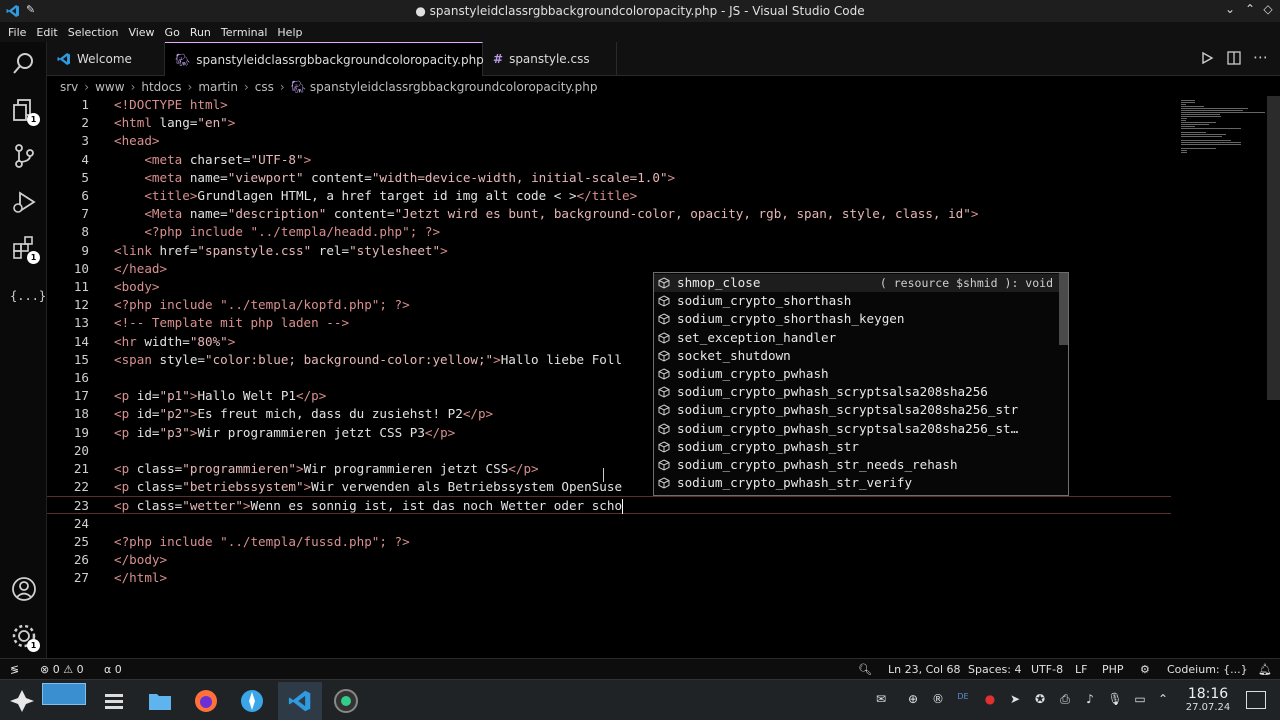 This screenshot has height=720, width=1280. Describe the element at coordinates (62, 669) in the screenshot. I see `problems-status: ⊗ 0 ⚠ 0` at that location.